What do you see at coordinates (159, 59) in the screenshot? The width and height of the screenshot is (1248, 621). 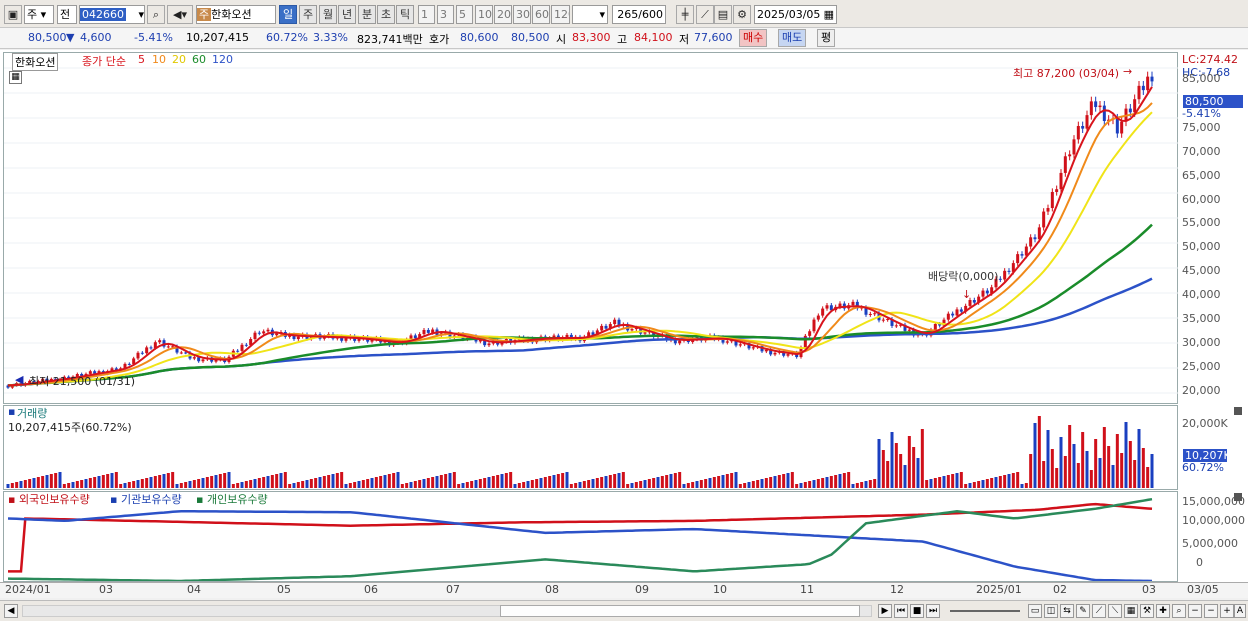 I see `ma-10-label: 10` at bounding box center [159, 59].